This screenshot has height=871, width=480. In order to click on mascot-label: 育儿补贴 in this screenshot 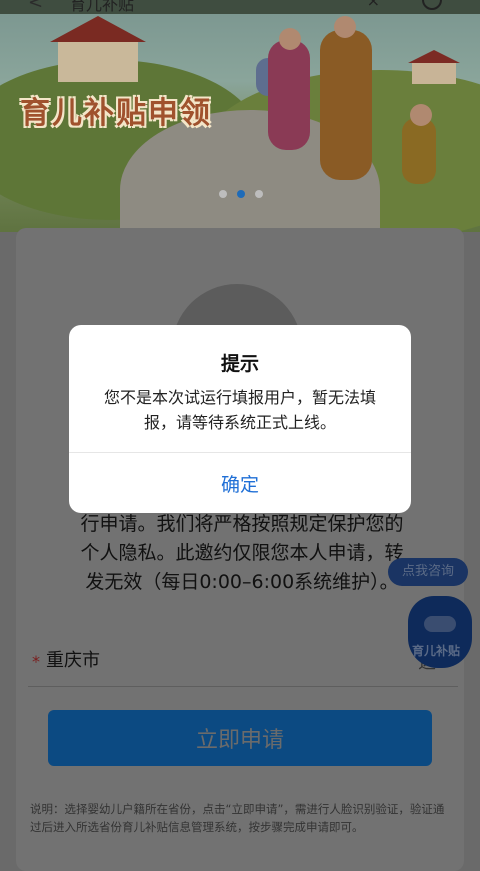, I will do `click(436, 651)`.